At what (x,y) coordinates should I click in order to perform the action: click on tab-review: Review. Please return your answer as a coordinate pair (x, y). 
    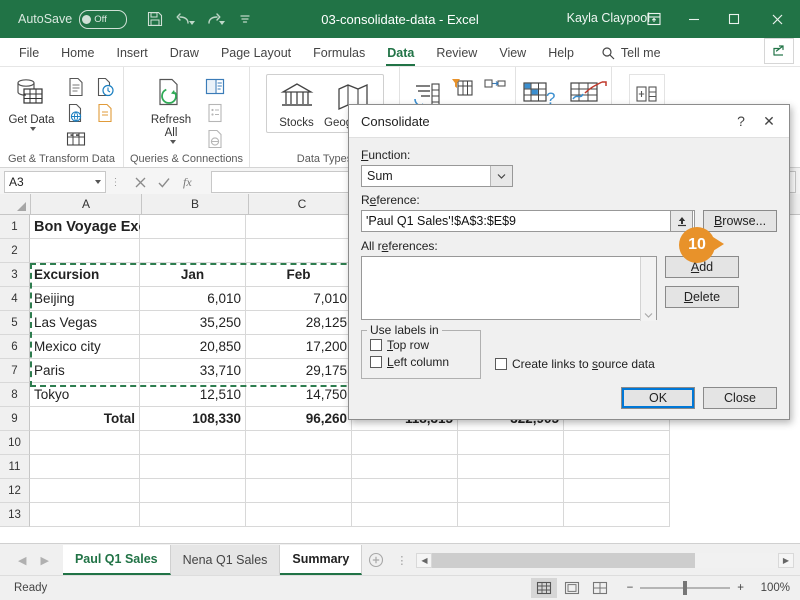
    Looking at the image, I should click on (456, 54).